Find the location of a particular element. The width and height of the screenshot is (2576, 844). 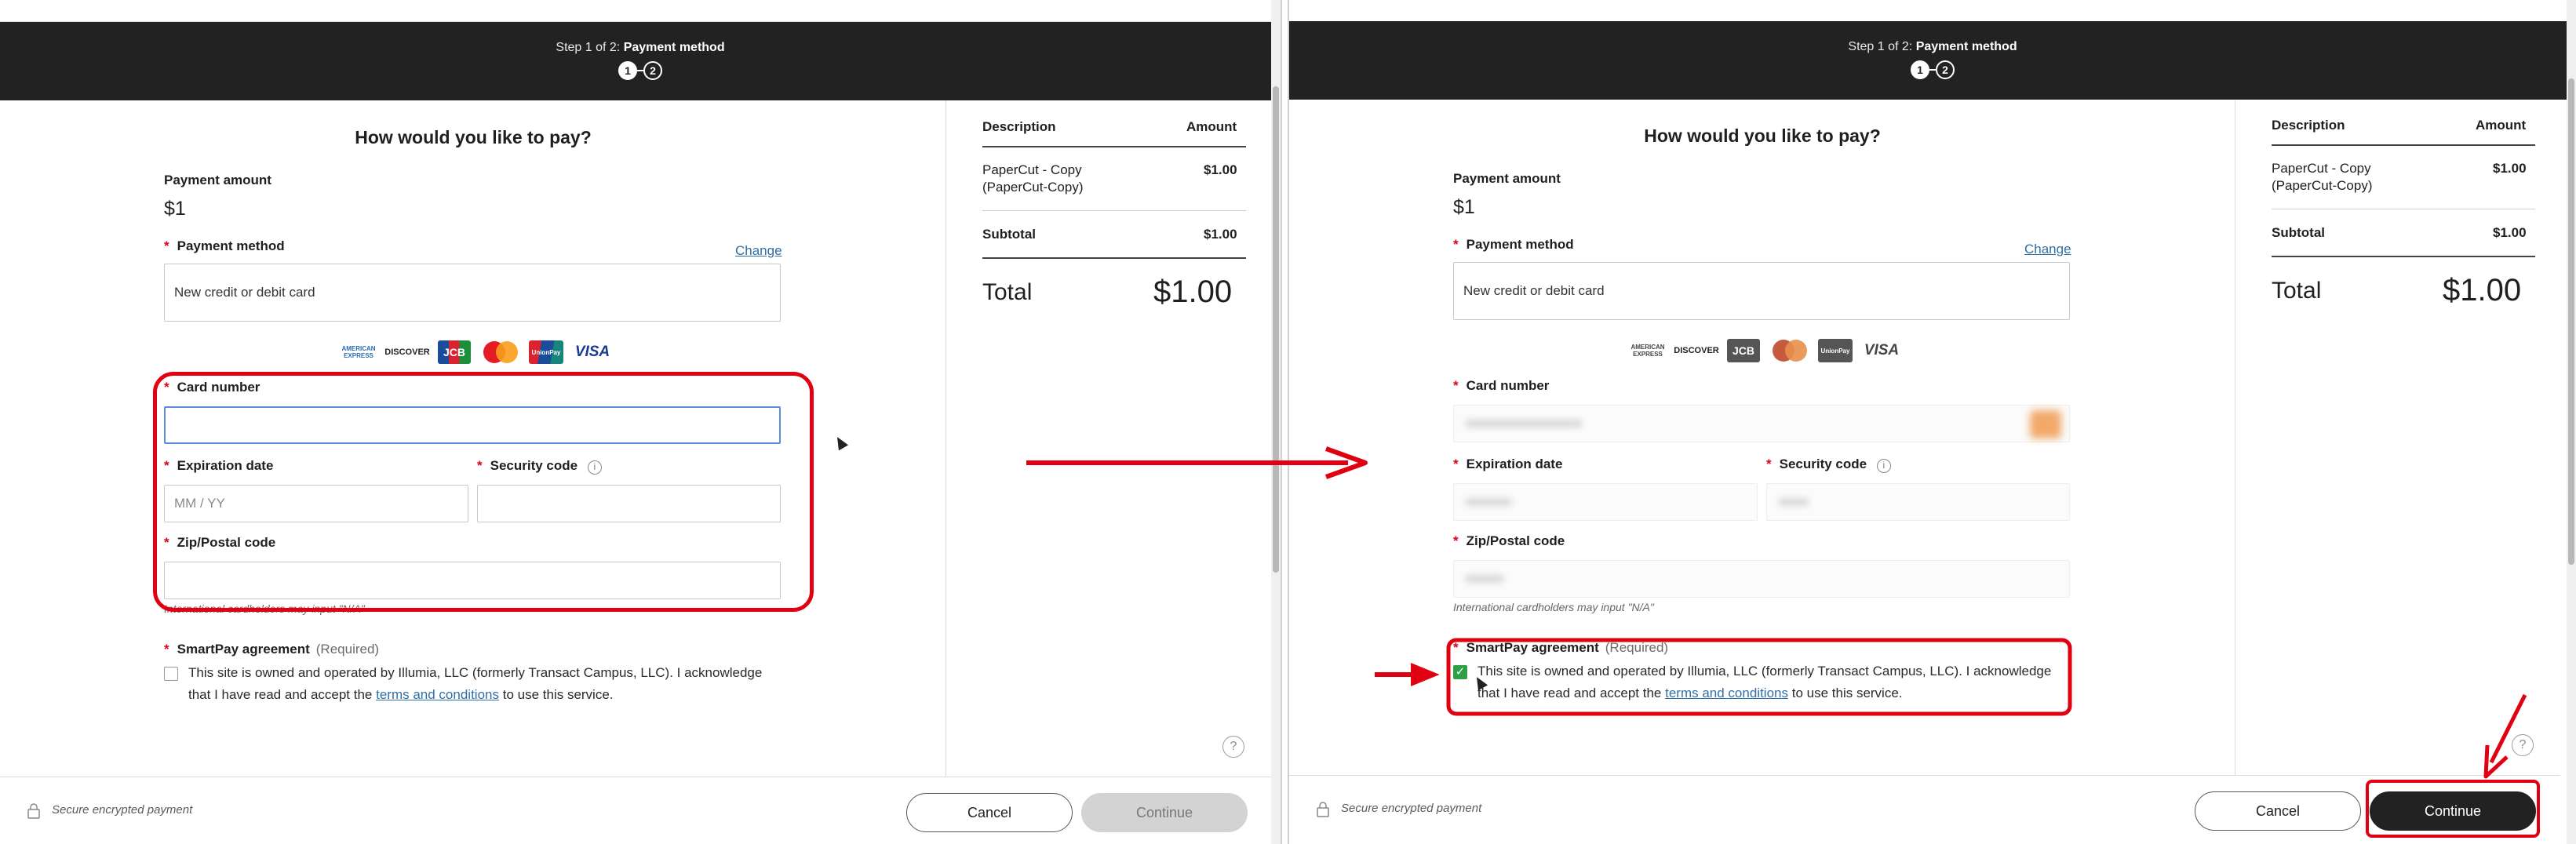

security-code-input-filled is located at coordinates (1918, 502).